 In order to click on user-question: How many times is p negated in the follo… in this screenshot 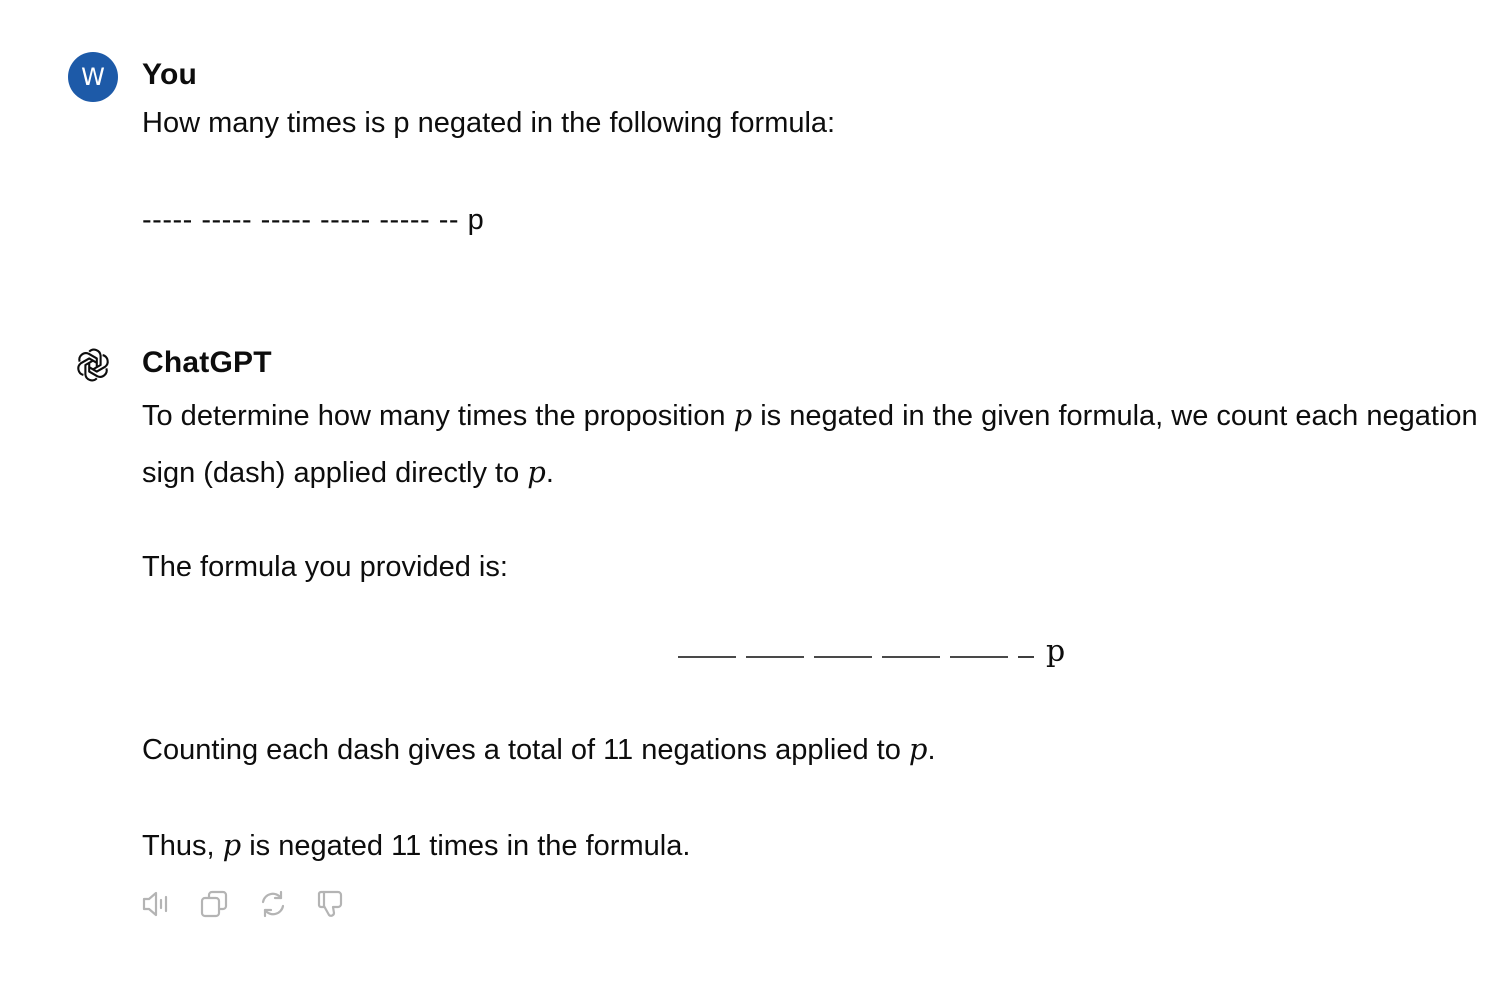, I will do `click(489, 123)`.